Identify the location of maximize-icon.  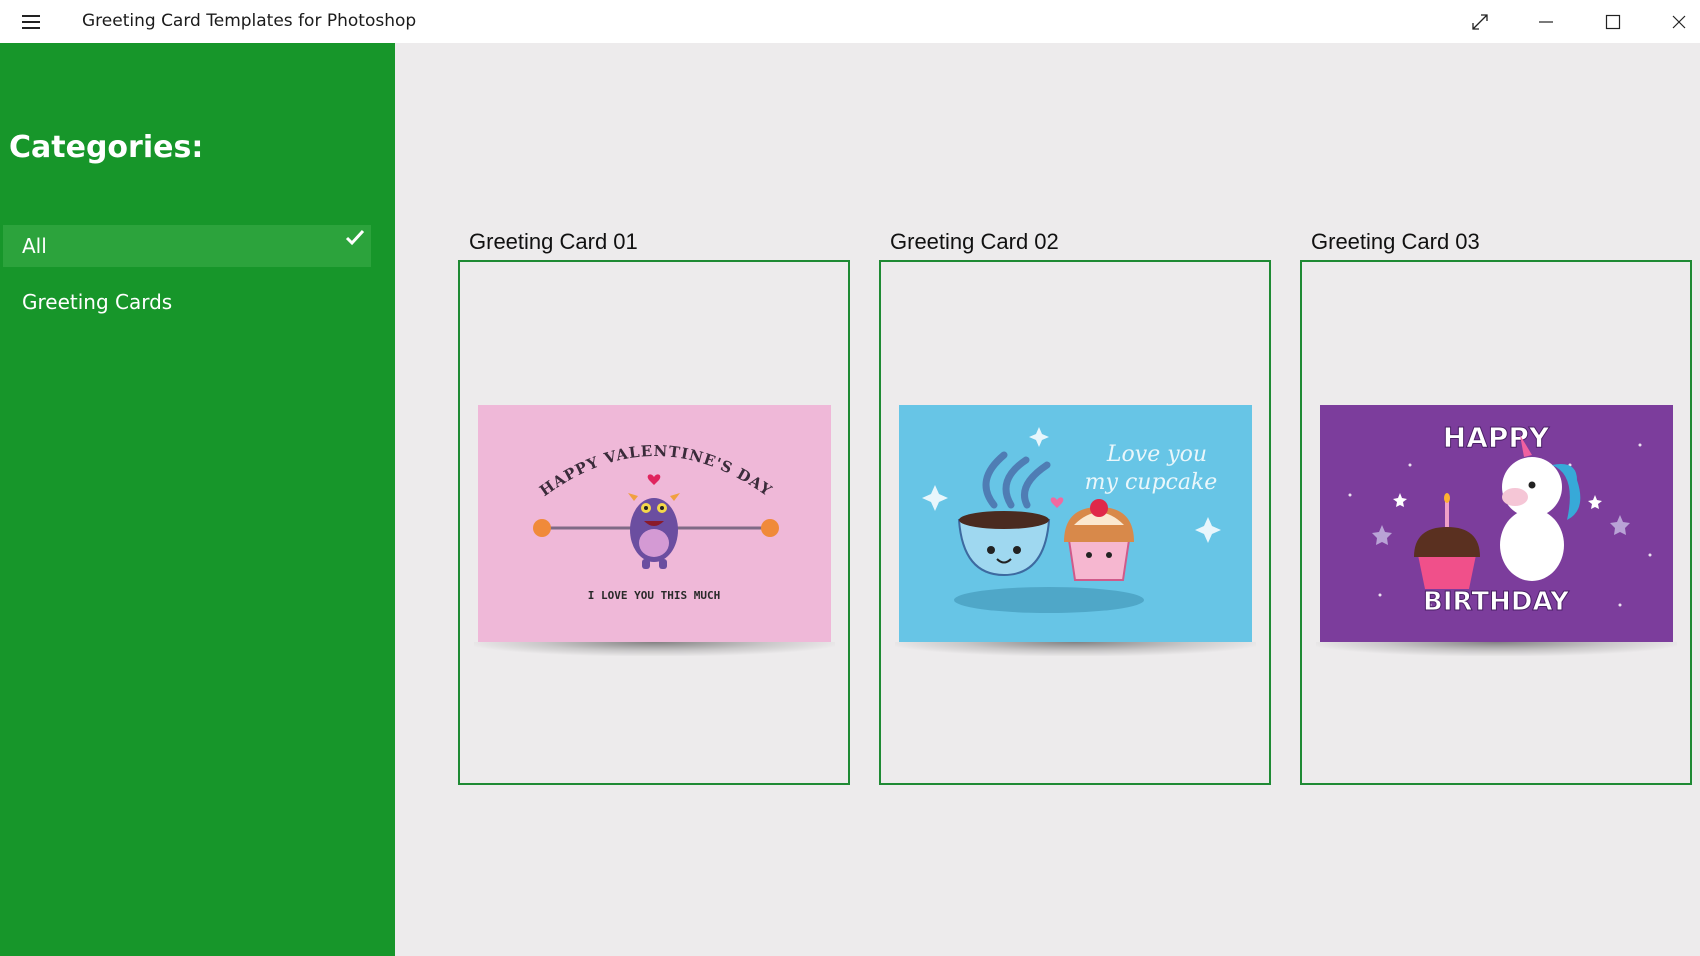
(1613, 21).